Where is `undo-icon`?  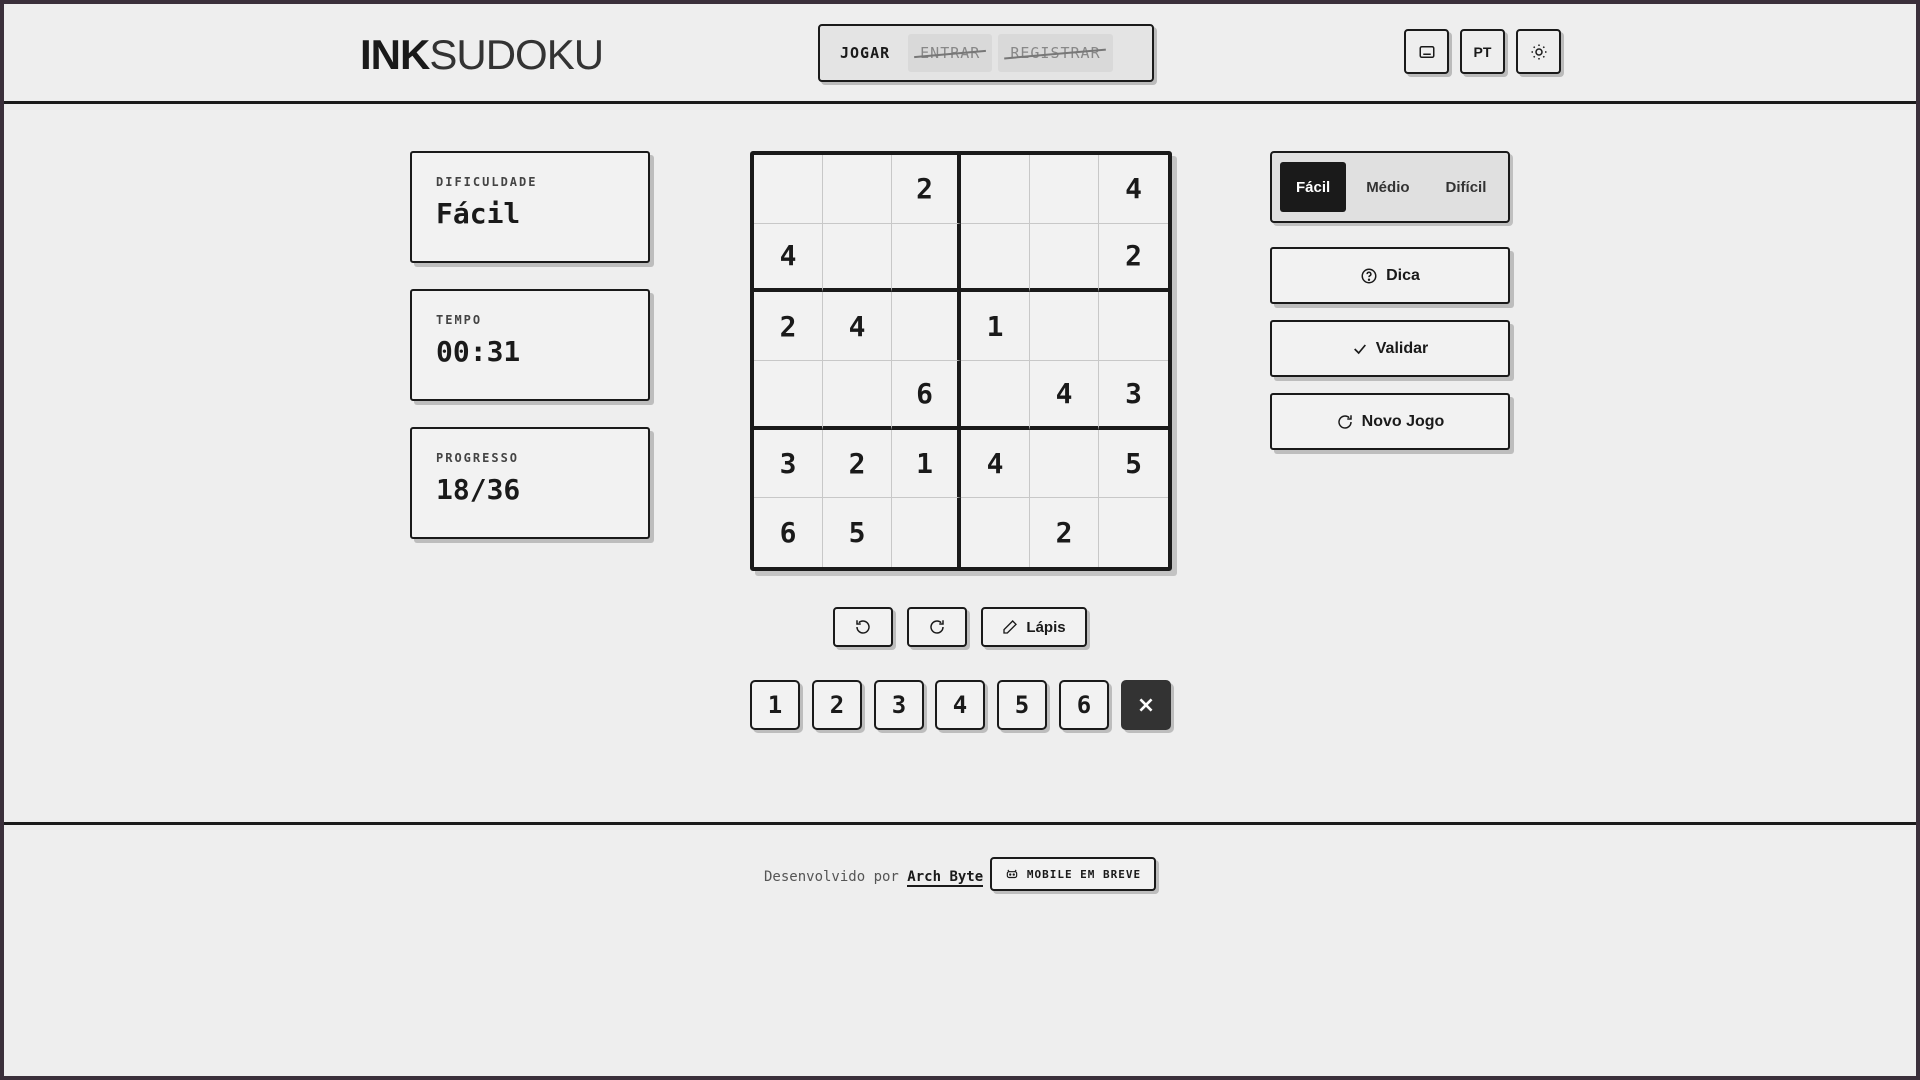 undo-icon is located at coordinates (863, 627).